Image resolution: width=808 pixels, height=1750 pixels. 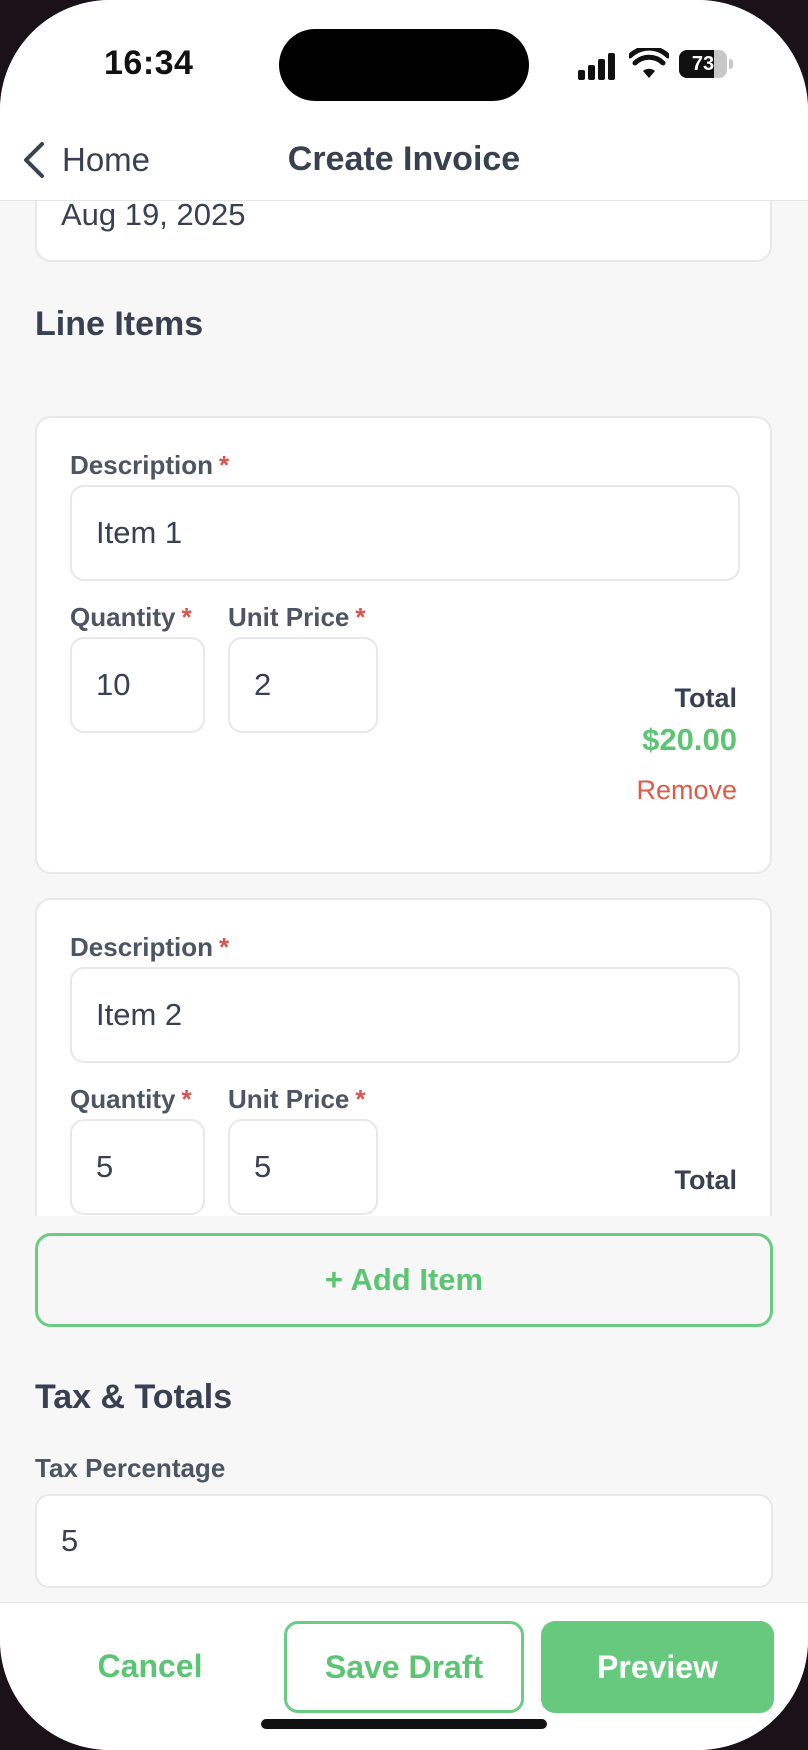 I want to click on unit-price-input: 2, so click(x=303, y=685).